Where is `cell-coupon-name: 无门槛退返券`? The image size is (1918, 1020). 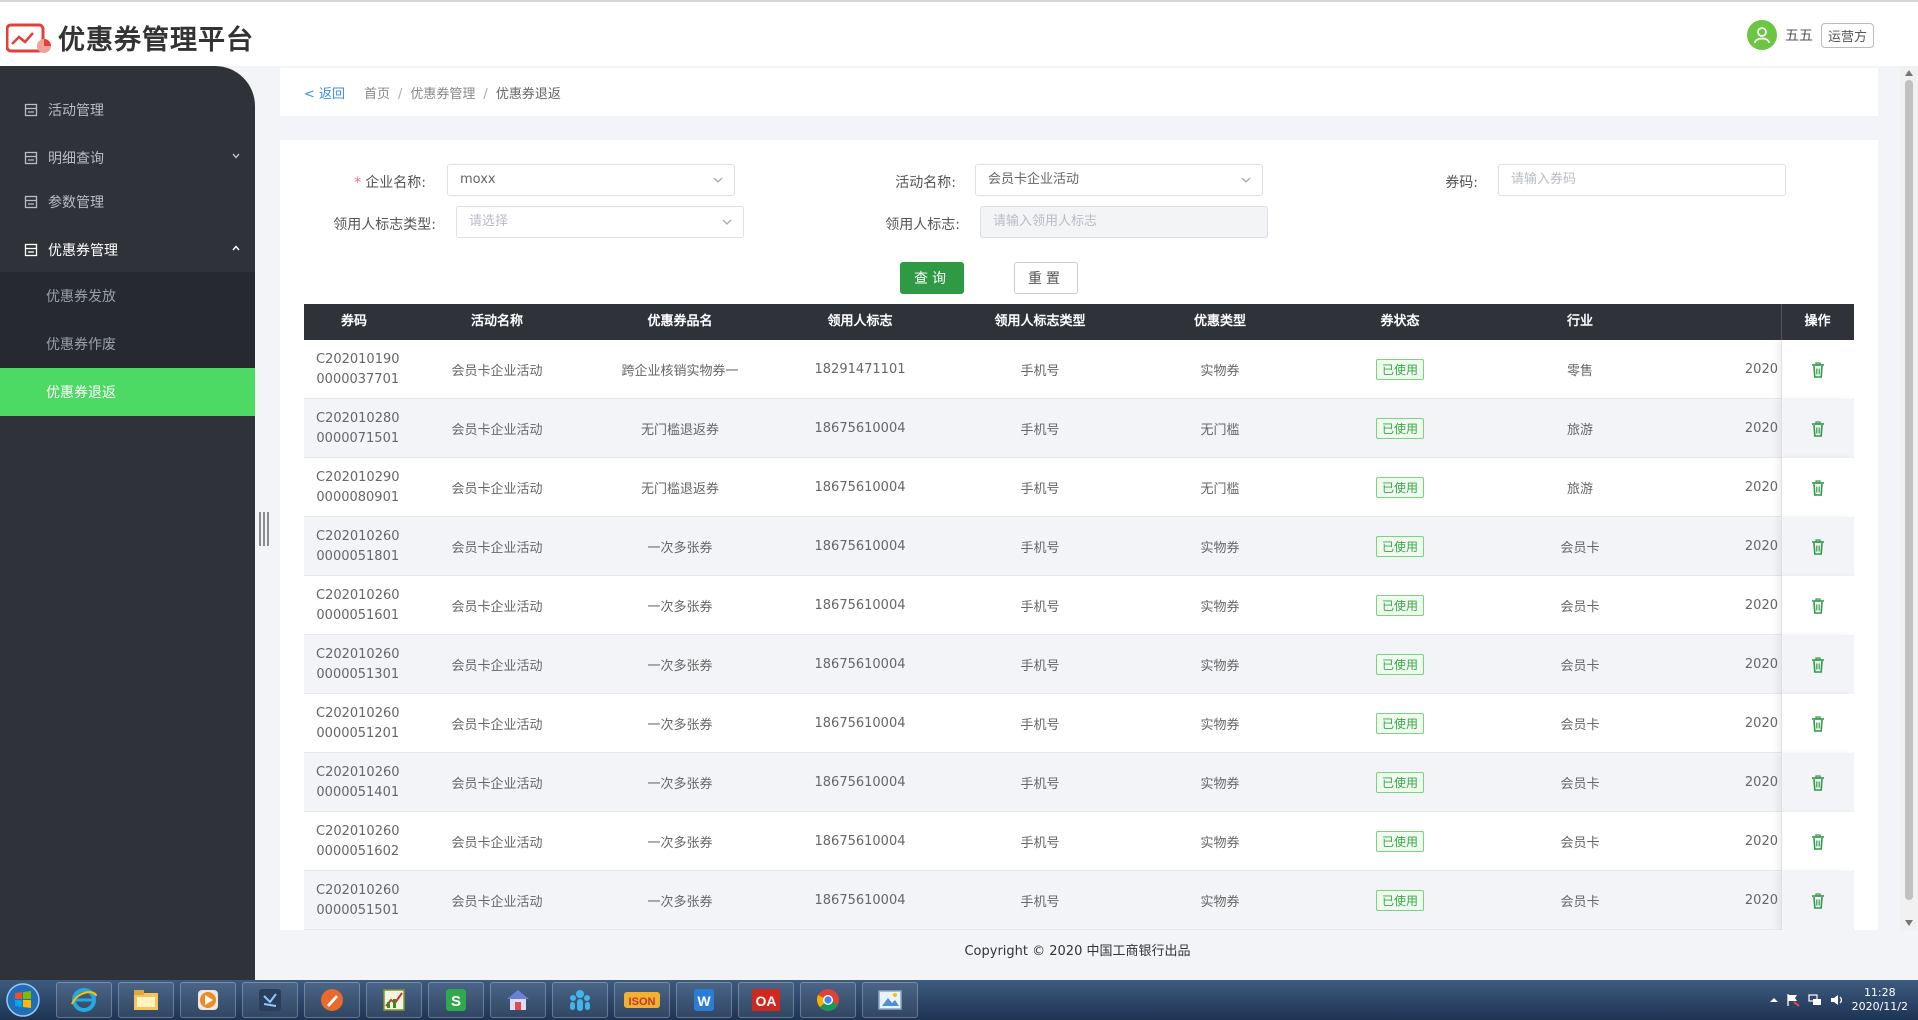 cell-coupon-name: 无门槛退返券 is located at coordinates (679, 489).